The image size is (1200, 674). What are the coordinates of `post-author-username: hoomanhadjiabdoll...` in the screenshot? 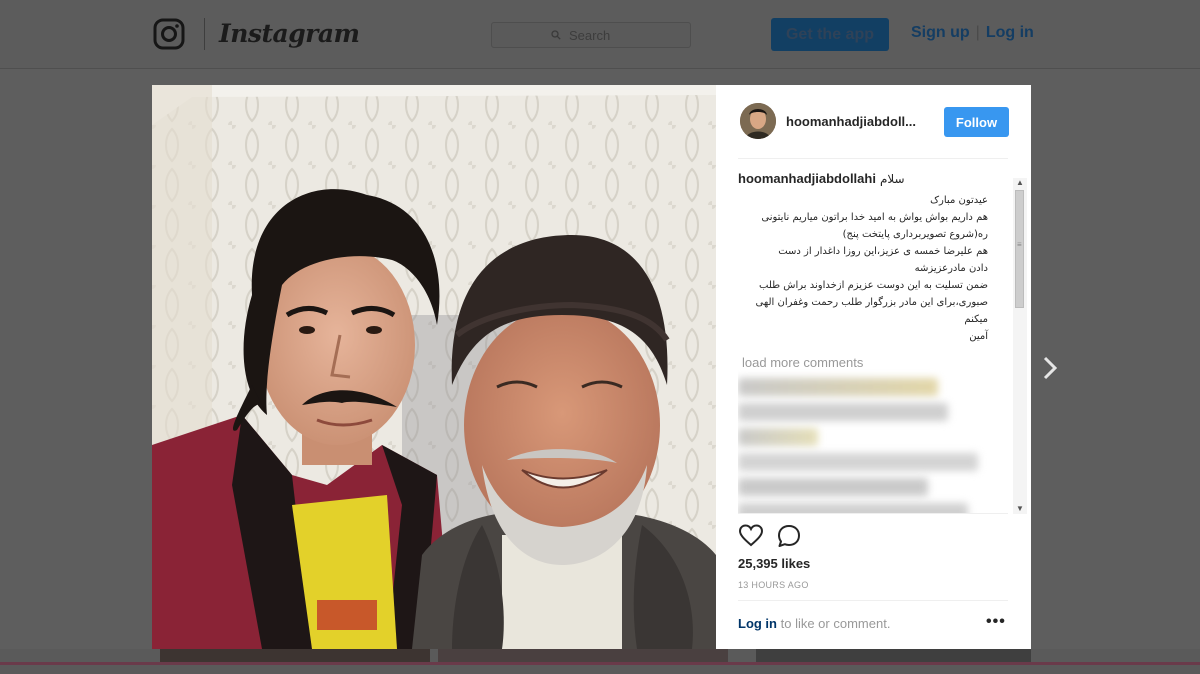 It's located at (866, 121).